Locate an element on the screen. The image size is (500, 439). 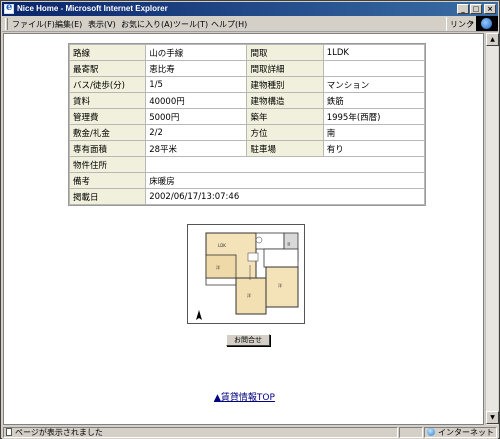
value-address is located at coordinates (285, 164).